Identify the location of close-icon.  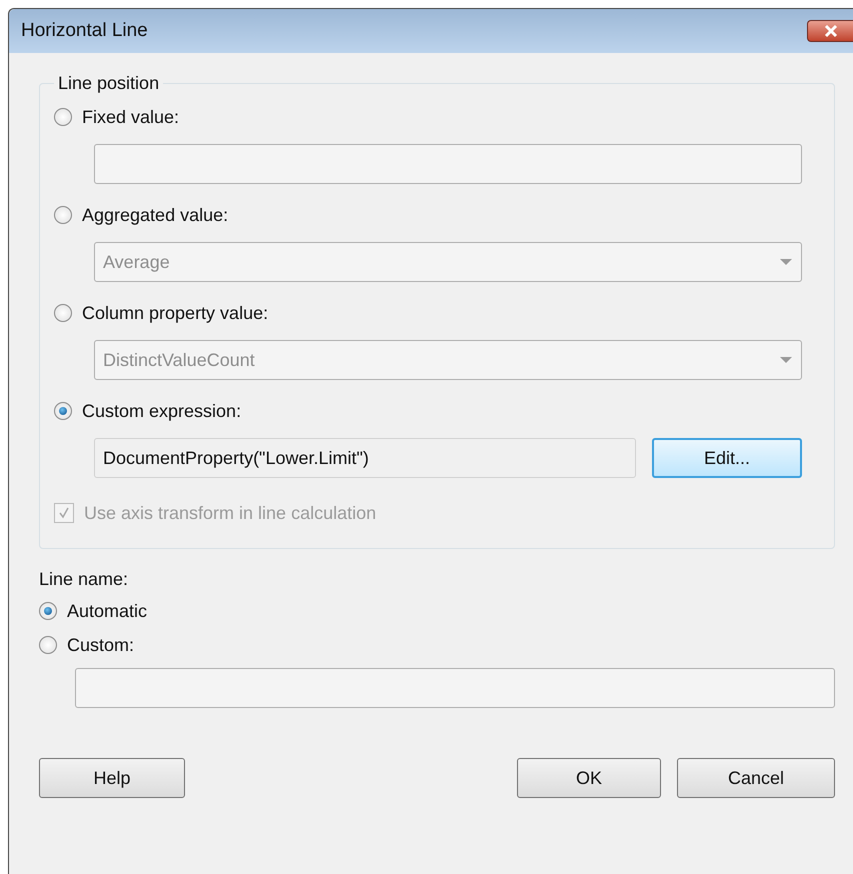
(830, 31).